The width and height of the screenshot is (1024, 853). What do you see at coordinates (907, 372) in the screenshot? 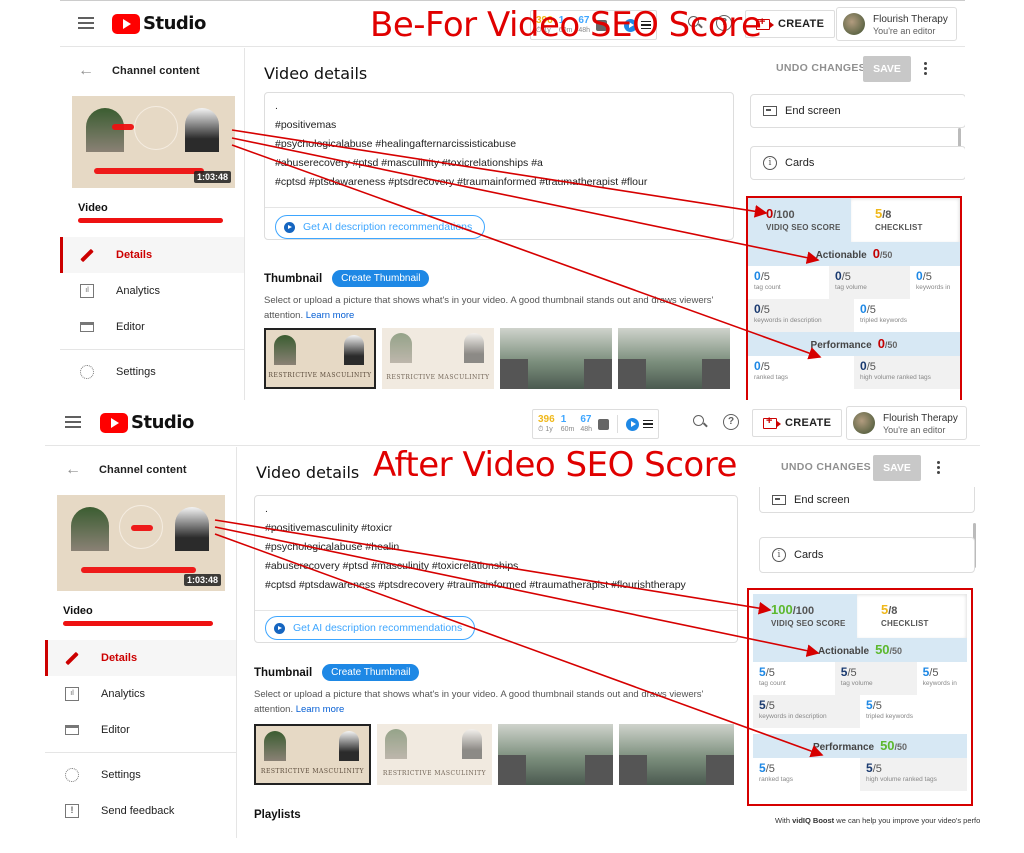
I see `metric-high-volume-ranked-tags: 0/5 high volume ranked tags` at bounding box center [907, 372].